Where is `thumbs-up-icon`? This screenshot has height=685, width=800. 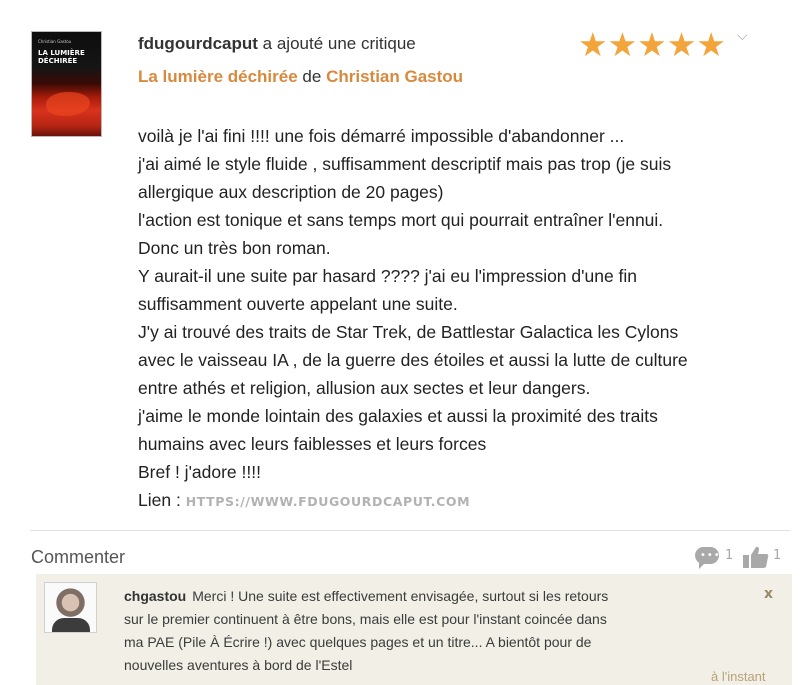 thumbs-up-icon is located at coordinates (756, 557).